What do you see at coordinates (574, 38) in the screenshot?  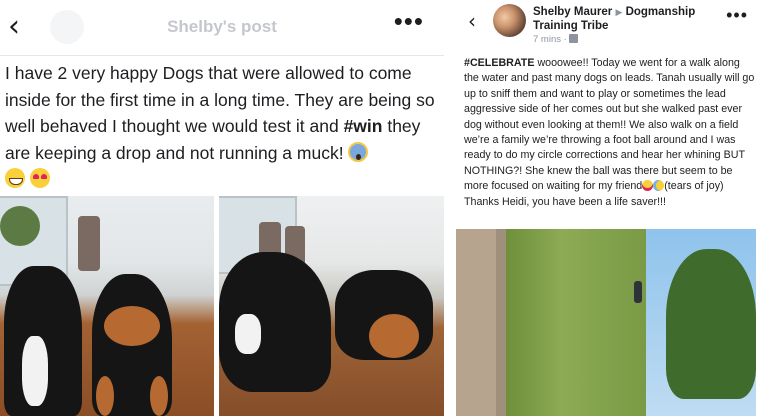 I see `audience-icon` at bounding box center [574, 38].